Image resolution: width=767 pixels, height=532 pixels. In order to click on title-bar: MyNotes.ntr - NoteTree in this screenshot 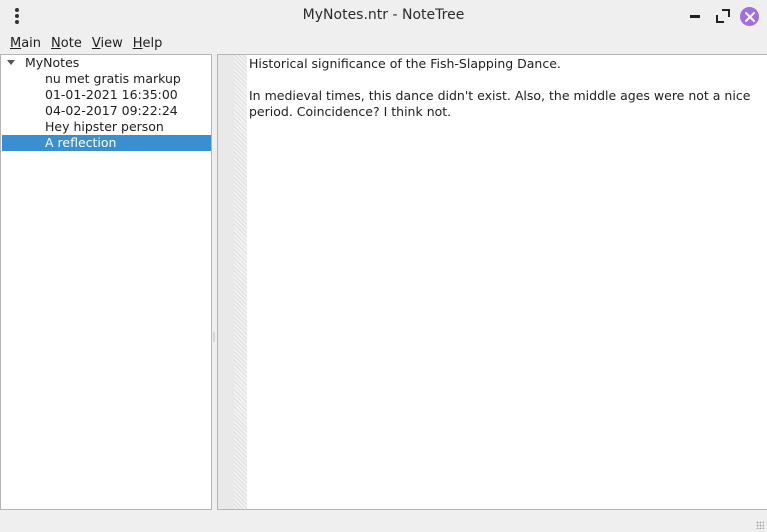, I will do `click(383, 16)`.